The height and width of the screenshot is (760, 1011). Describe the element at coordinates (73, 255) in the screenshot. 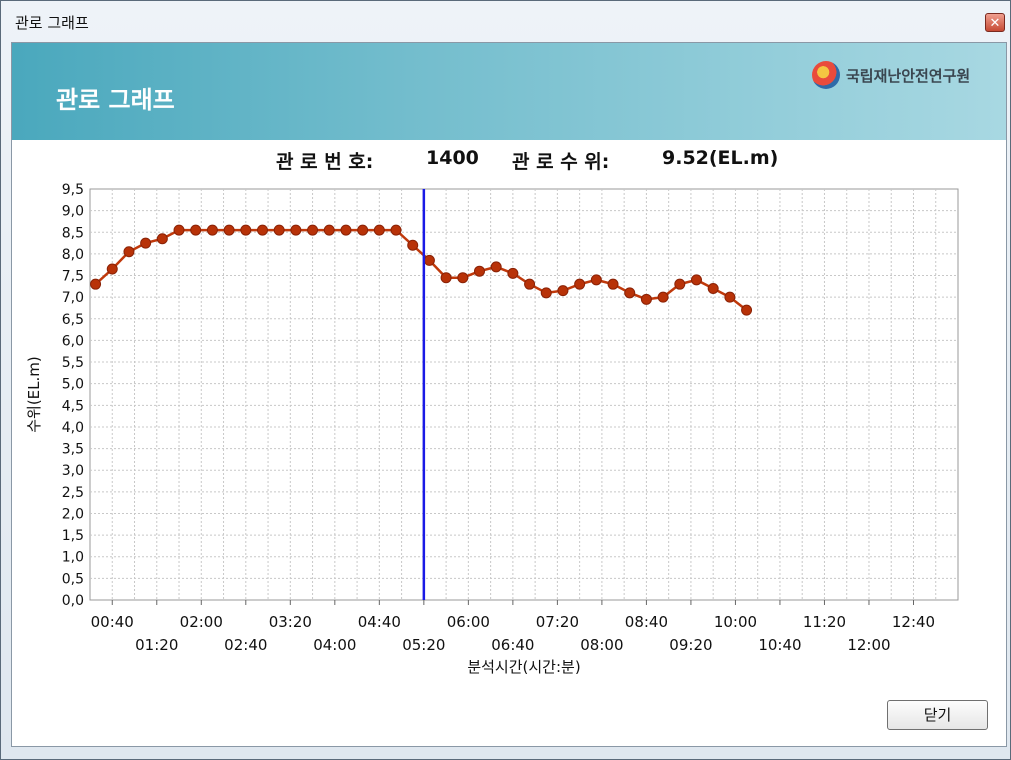

I see `y-tick-label: 8,0` at that location.